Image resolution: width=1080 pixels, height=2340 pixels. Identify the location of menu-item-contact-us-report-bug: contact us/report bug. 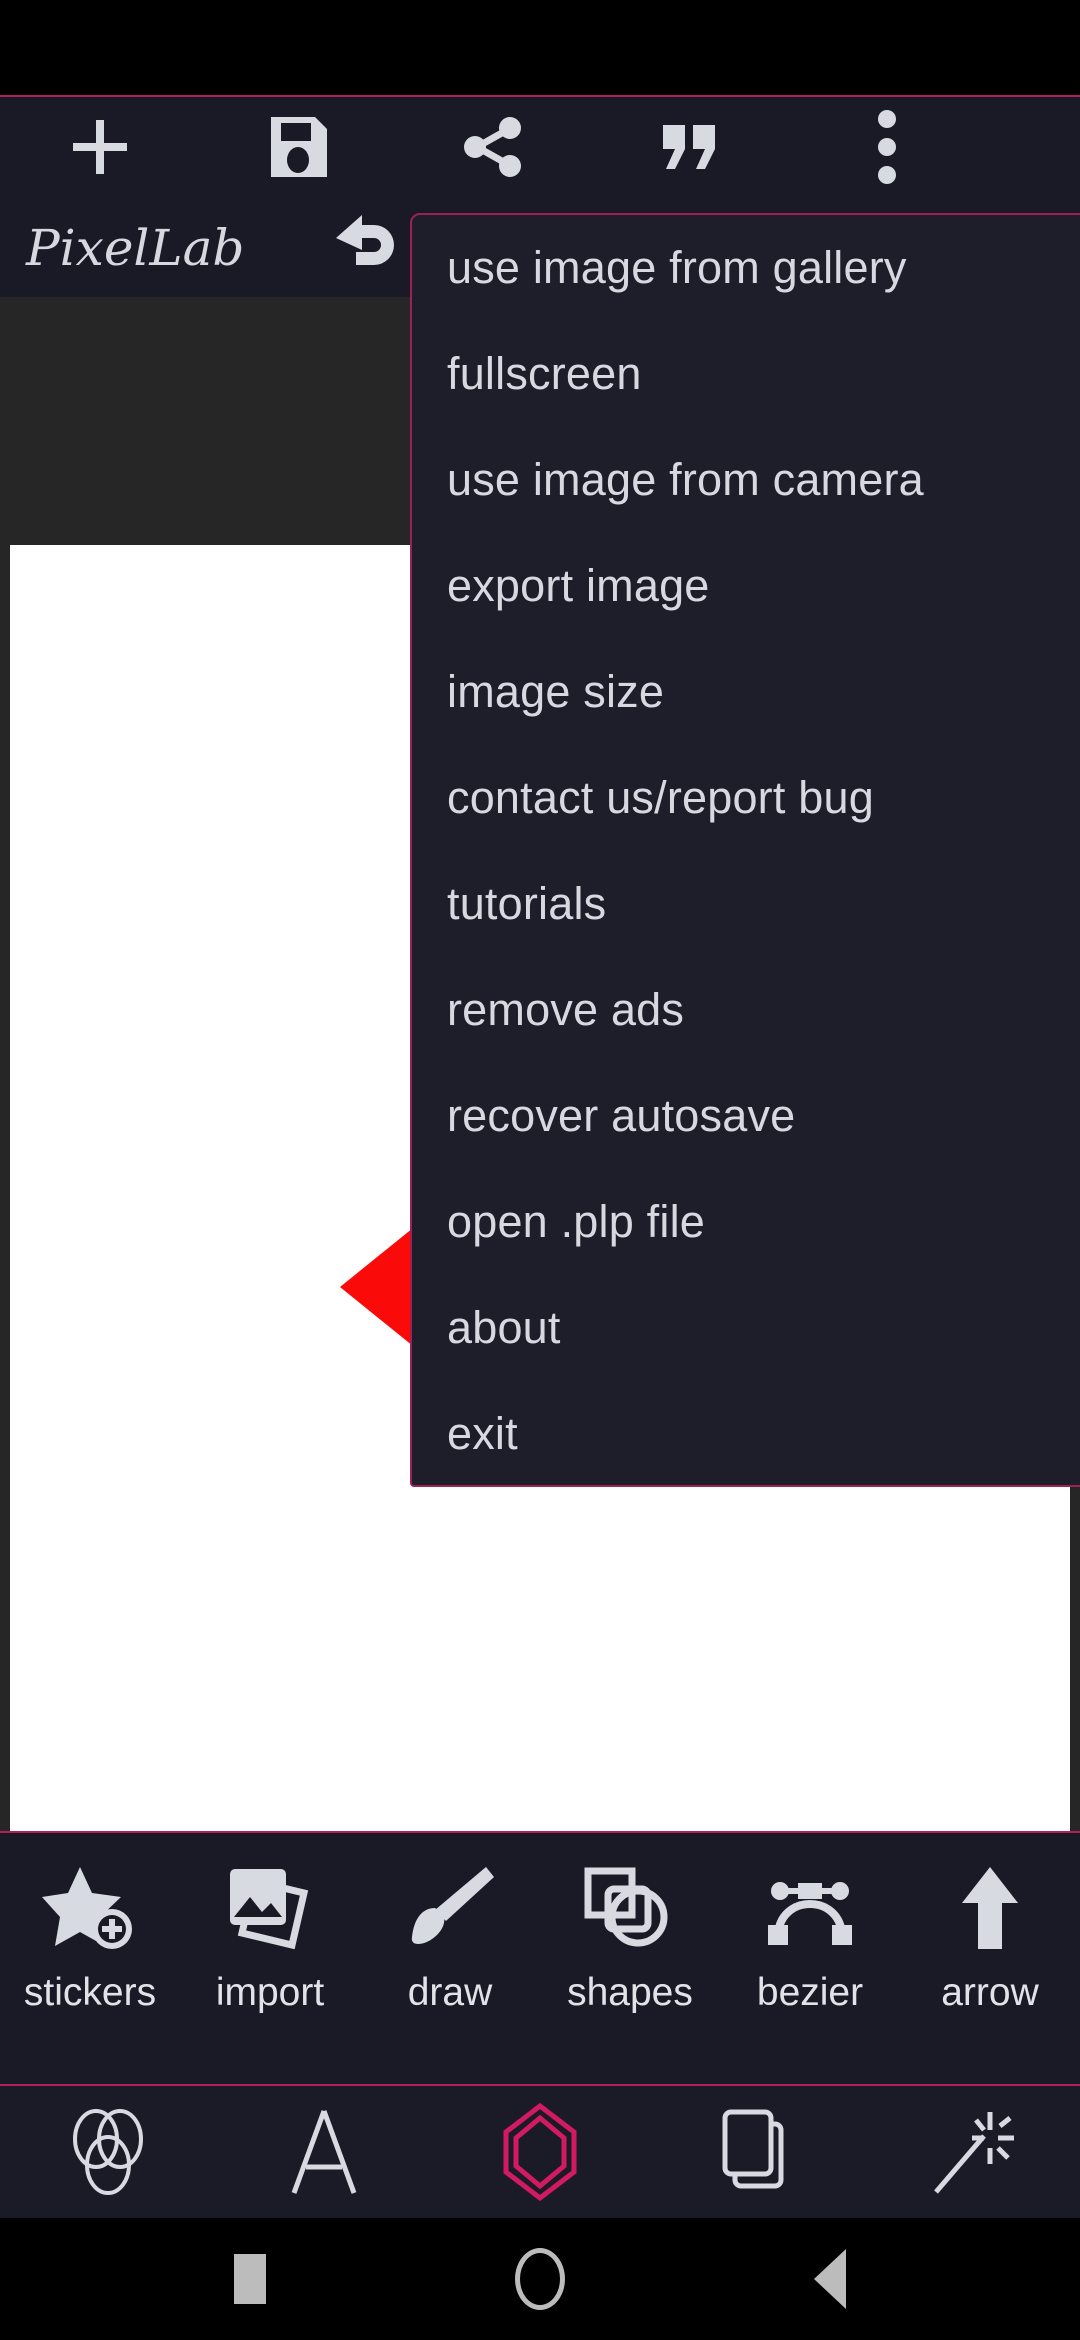
(746, 798).